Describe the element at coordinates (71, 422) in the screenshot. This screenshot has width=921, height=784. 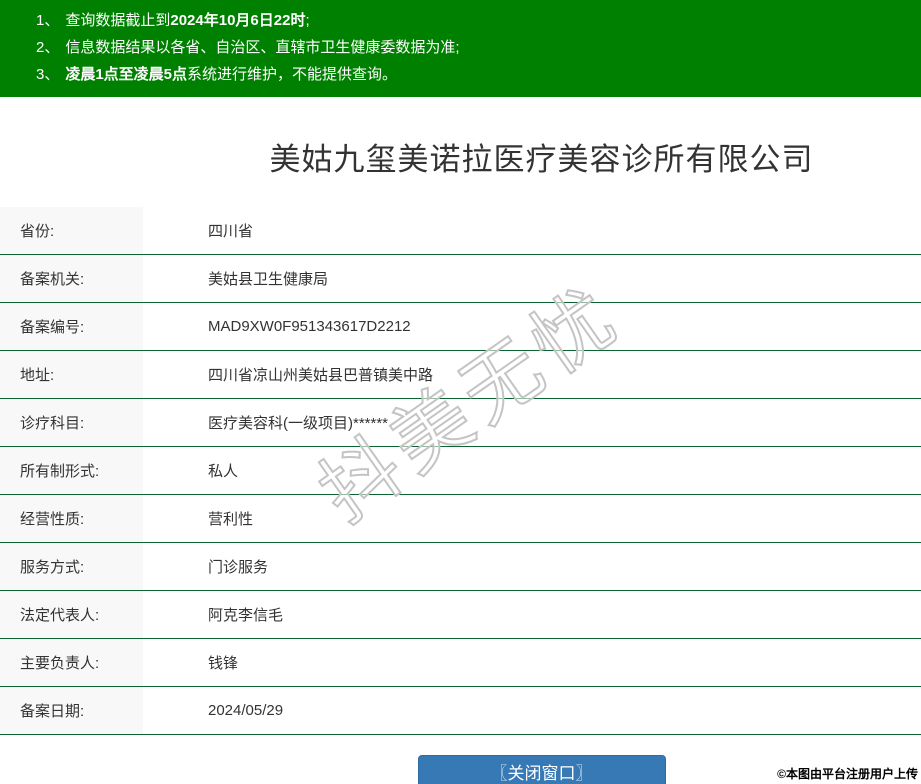
I see `row-label: 诊疗科目:` at that location.